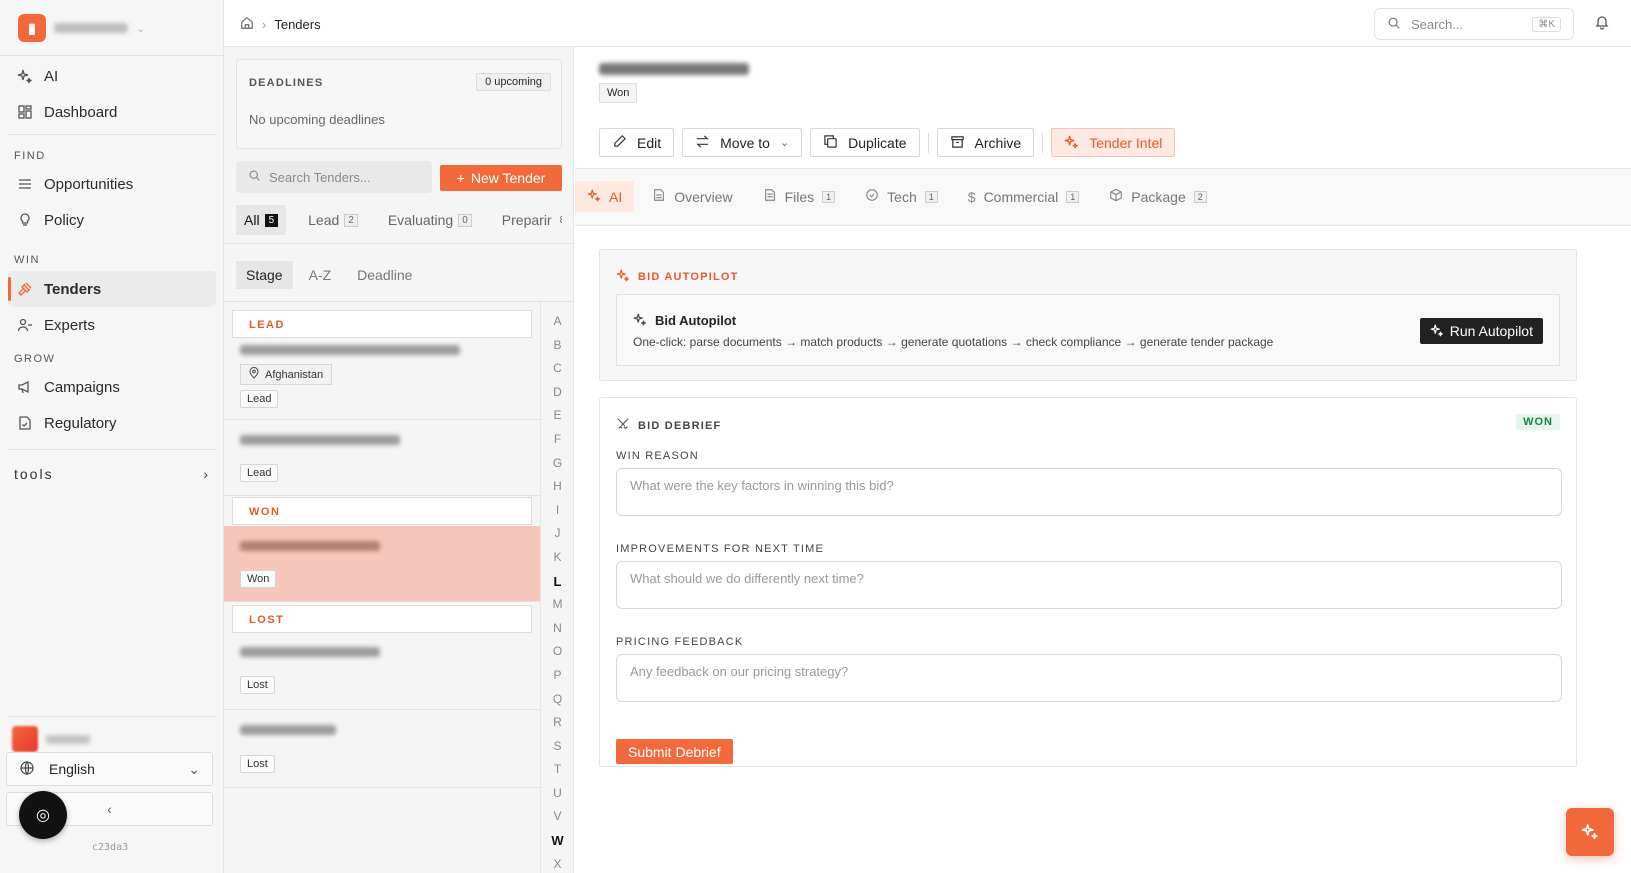  Describe the element at coordinates (558, 534) in the screenshot. I see `alphabet-index-letter: J` at that location.